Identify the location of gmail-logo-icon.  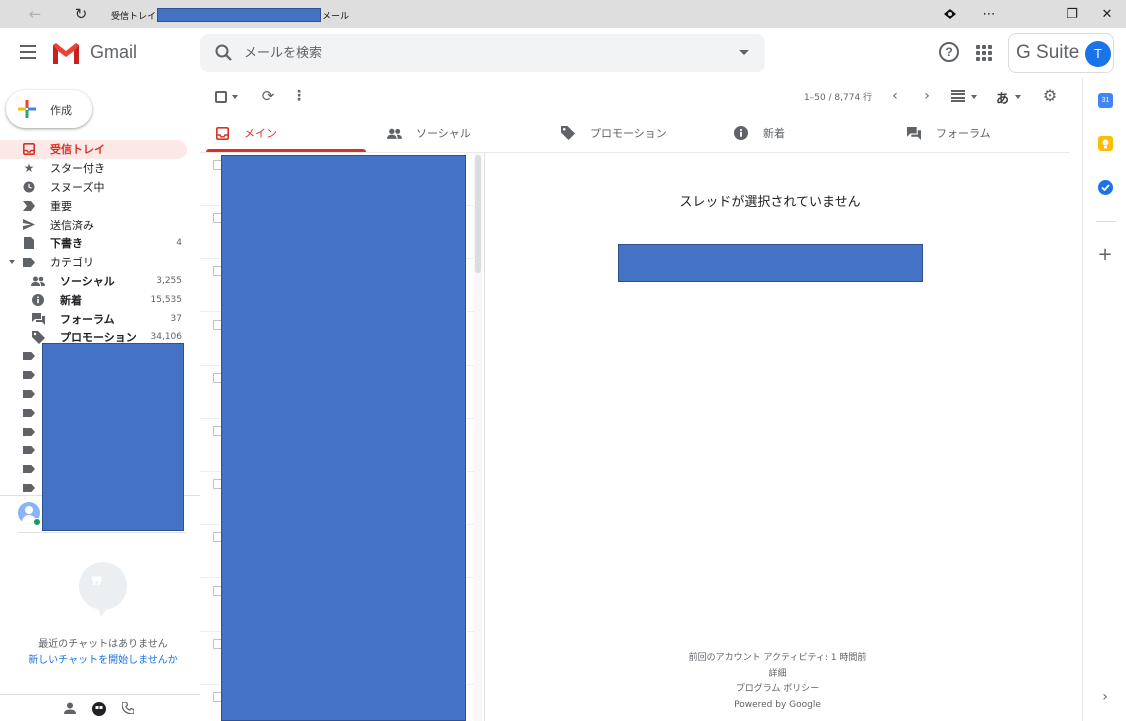
(66, 53).